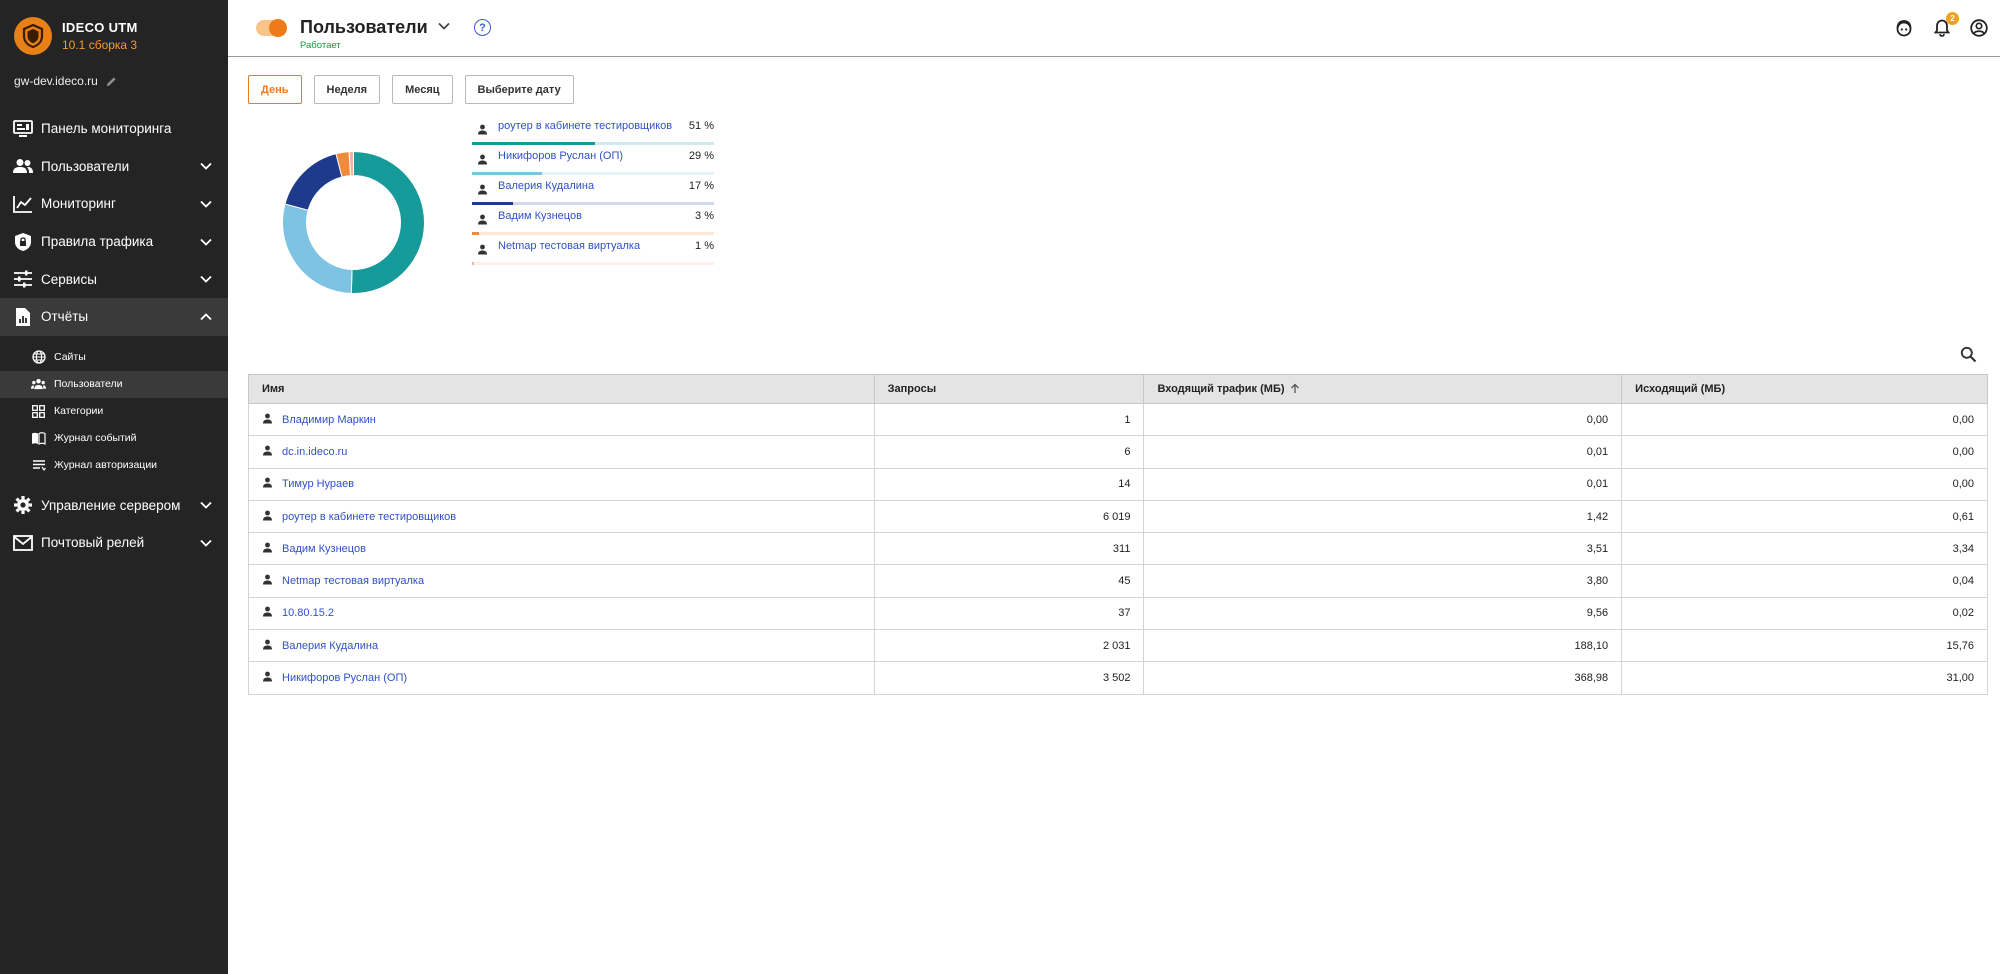  I want to click on cell-outgoing: 0,04, so click(1804, 581).